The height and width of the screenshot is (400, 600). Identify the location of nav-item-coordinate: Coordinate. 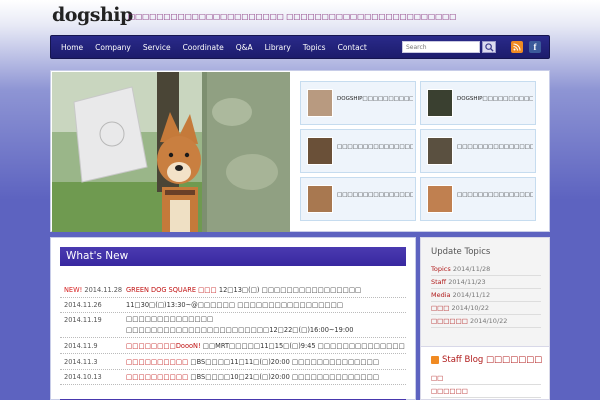
(203, 48).